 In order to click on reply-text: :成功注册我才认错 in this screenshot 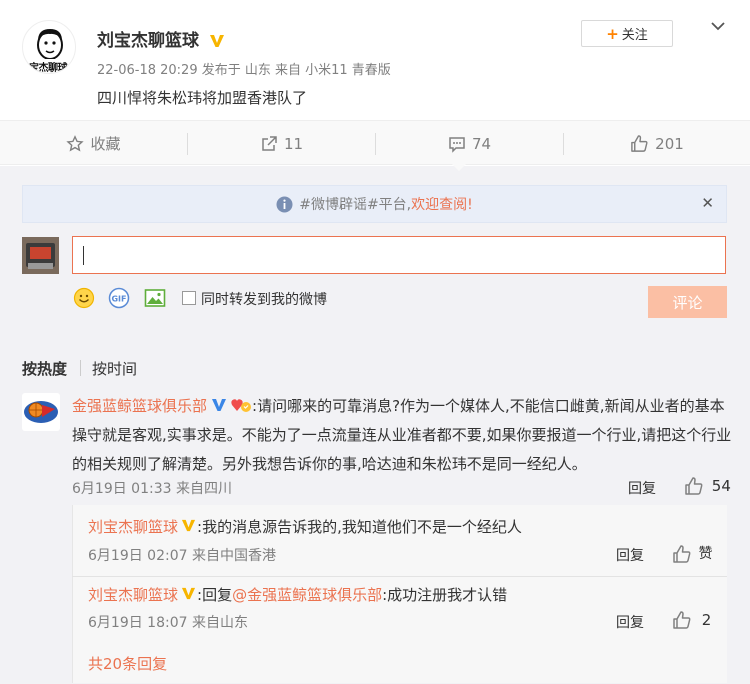, I will do `click(445, 595)`.